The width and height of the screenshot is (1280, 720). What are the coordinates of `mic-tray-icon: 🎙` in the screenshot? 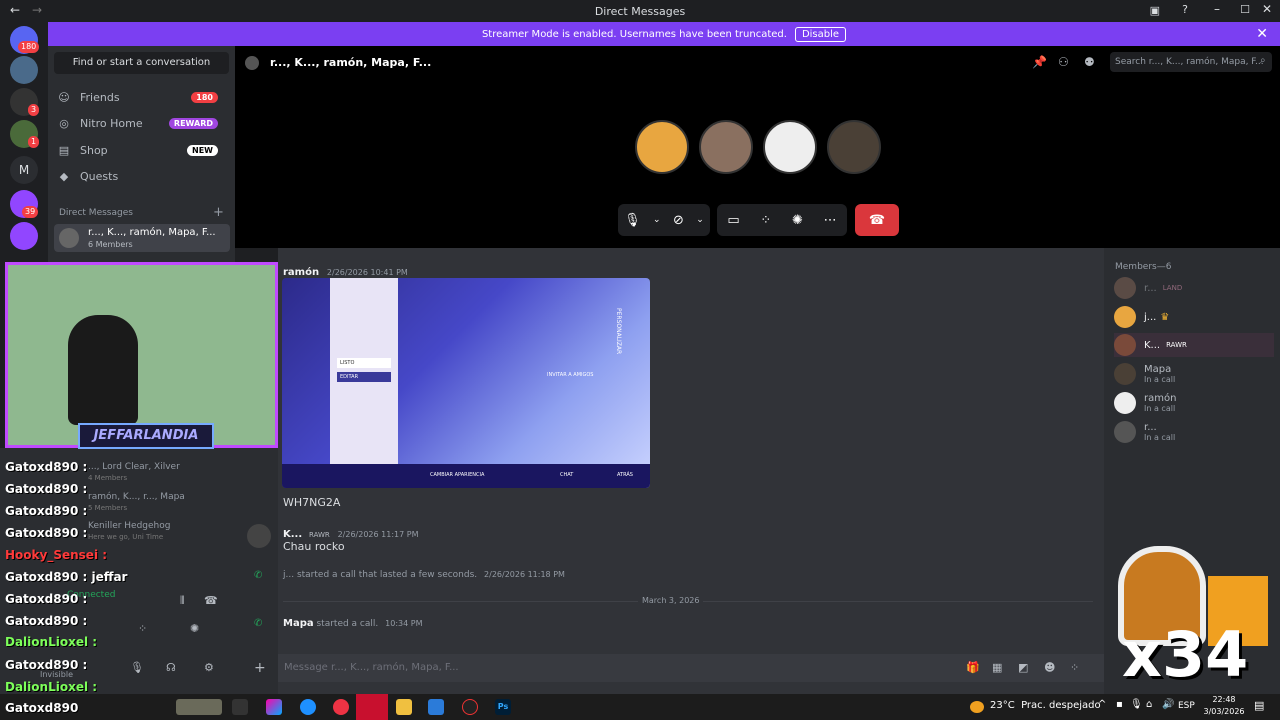 It's located at (1136, 704).